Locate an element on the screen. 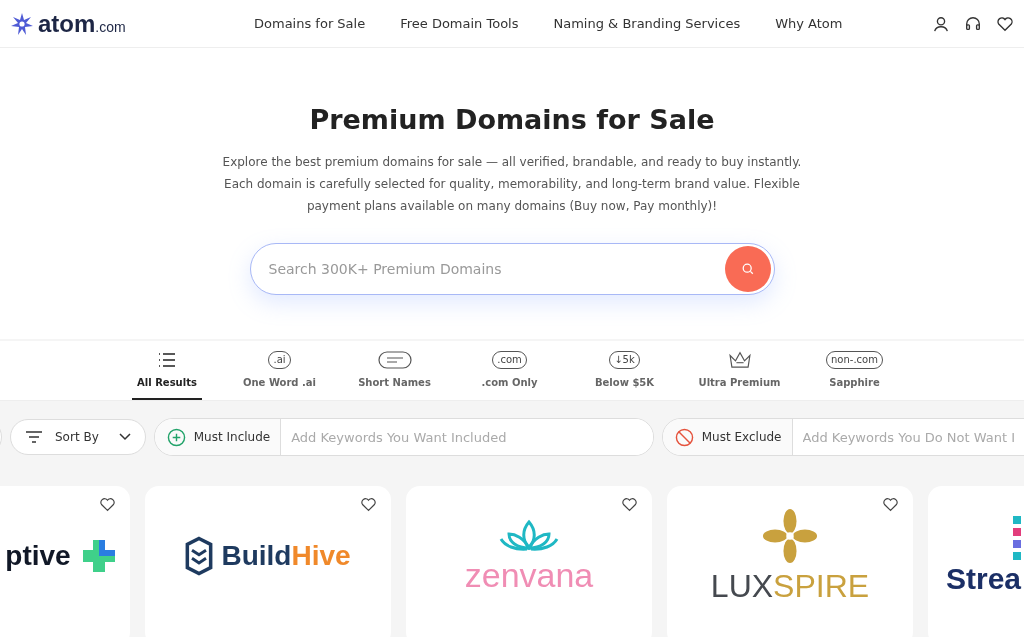 The width and height of the screenshot is (1024, 637). logo-wordmark: LUXSPIRE is located at coordinates (790, 586).